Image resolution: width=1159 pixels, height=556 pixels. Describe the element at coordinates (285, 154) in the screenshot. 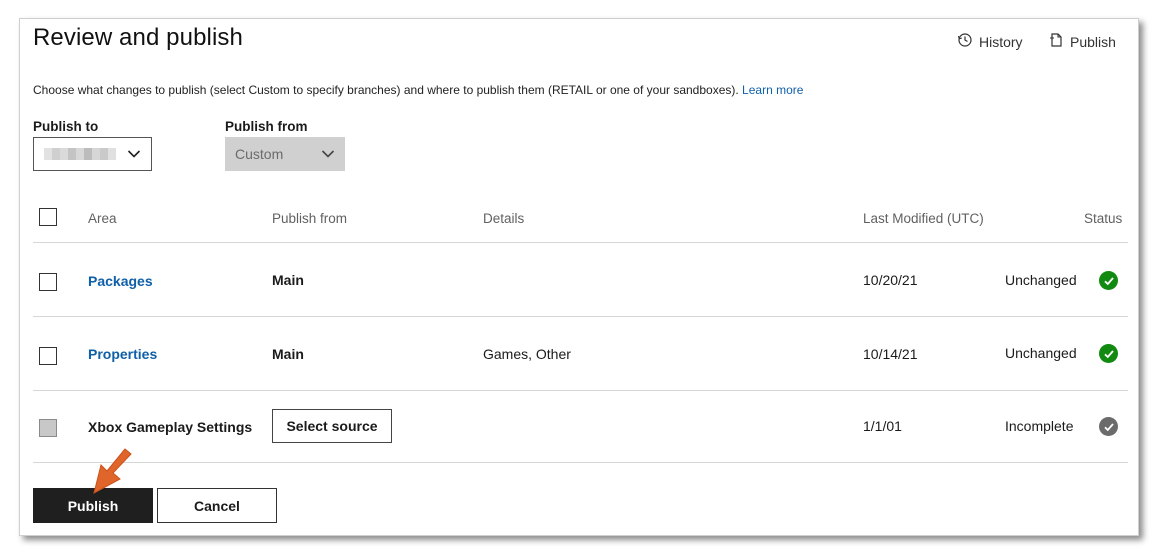

I see `publish-from-dropdown: Custom` at that location.